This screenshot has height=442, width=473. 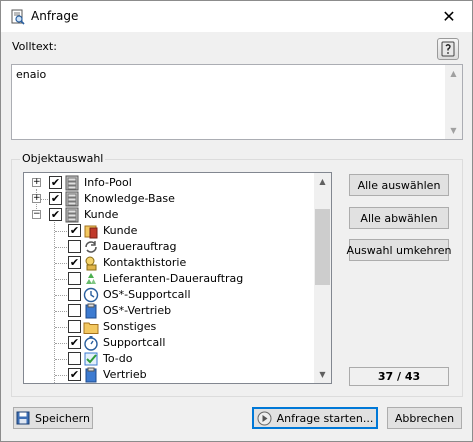 What do you see at coordinates (145, 262) in the screenshot?
I see `tree-label: Kontakthistorie` at bounding box center [145, 262].